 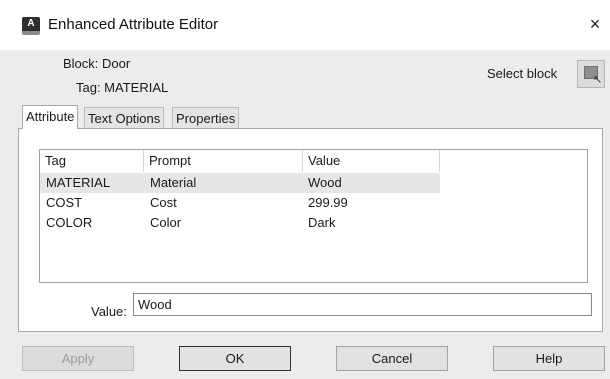 What do you see at coordinates (235, 358) in the screenshot?
I see `ok-button: OK` at bounding box center [235, 358].